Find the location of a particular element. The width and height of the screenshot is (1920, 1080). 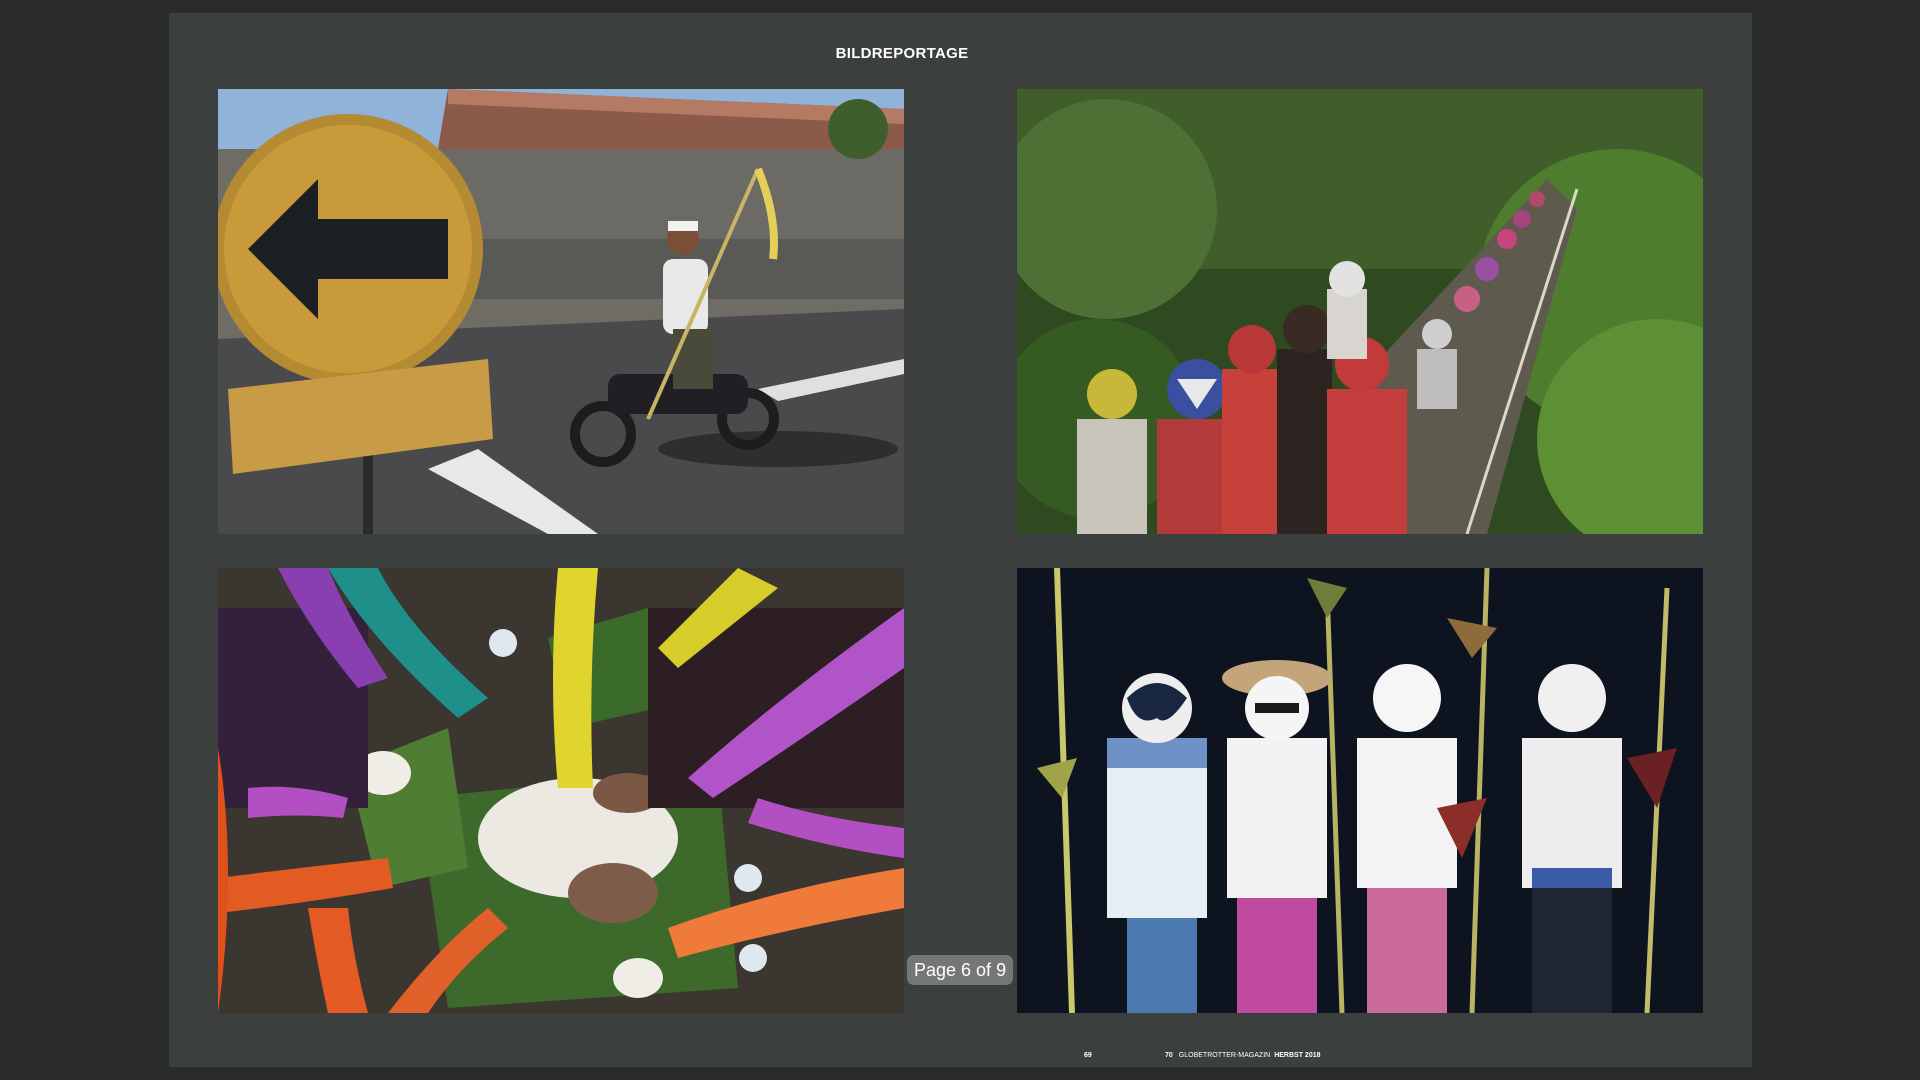

page-footer-right: 70 GLOBETROTTER-MAGAZIN HERBST 2018 is located at coordinates (1243, 1055).